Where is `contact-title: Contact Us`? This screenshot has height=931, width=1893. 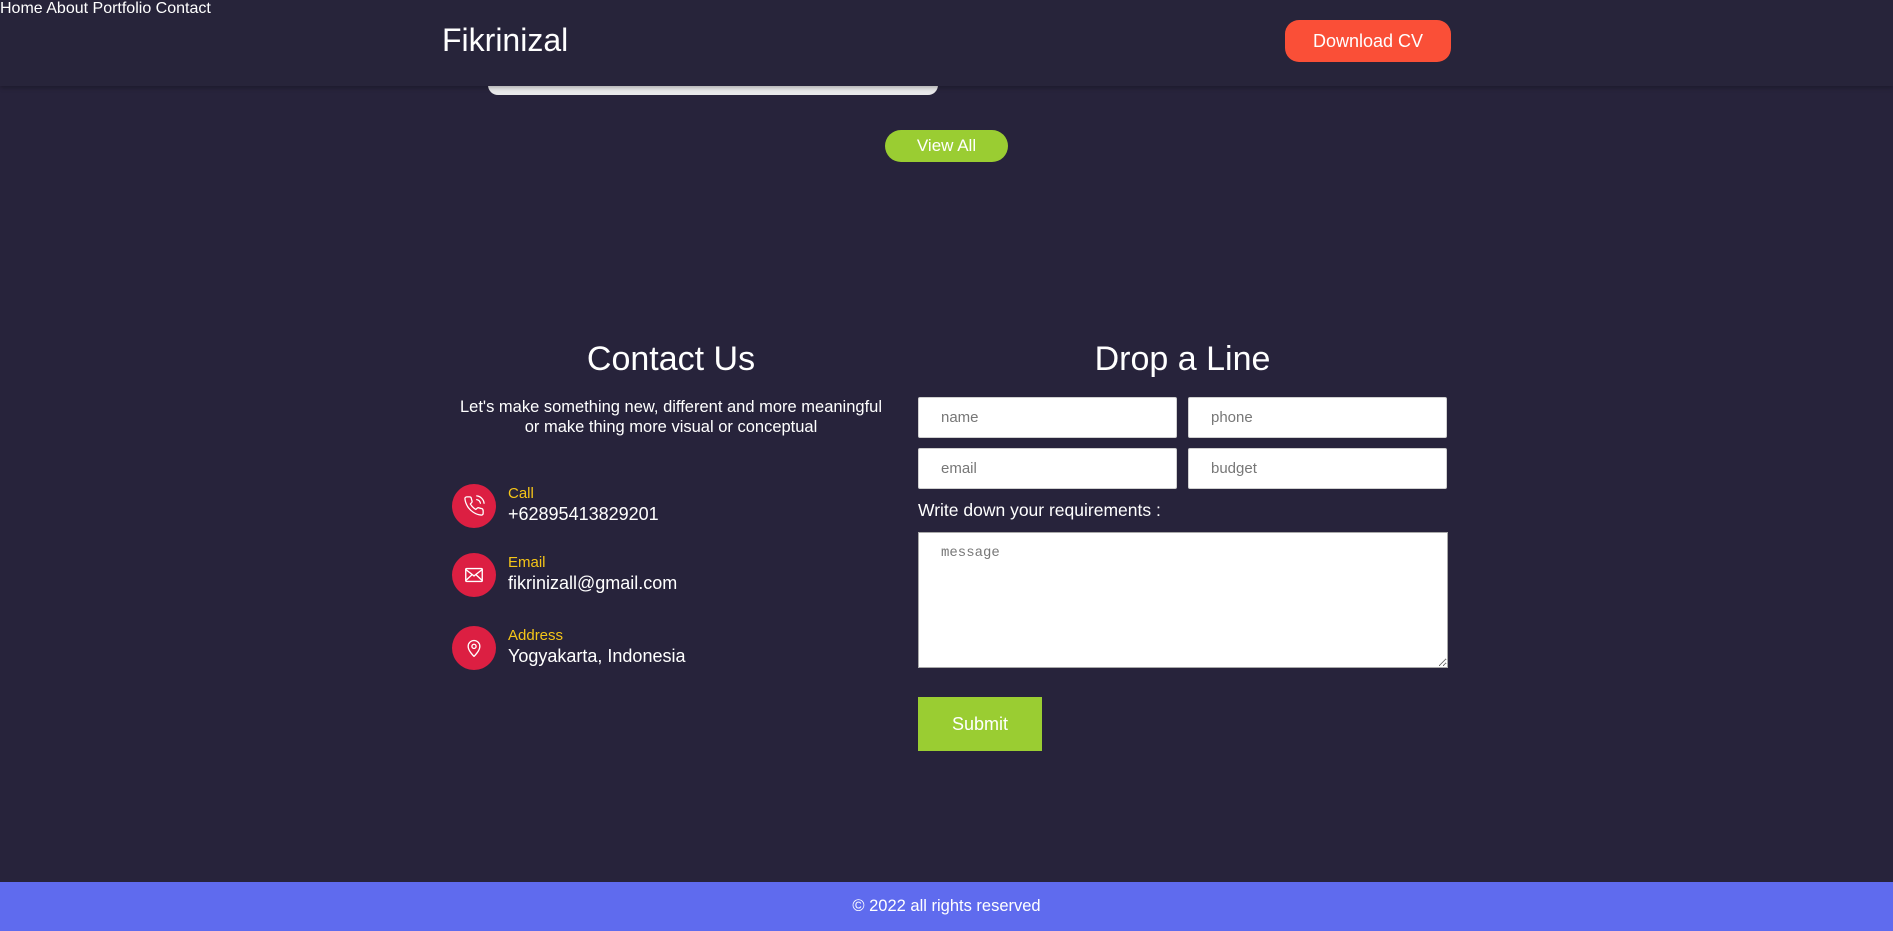
contact-title: Contact Us is located at coordinates (671, 359).